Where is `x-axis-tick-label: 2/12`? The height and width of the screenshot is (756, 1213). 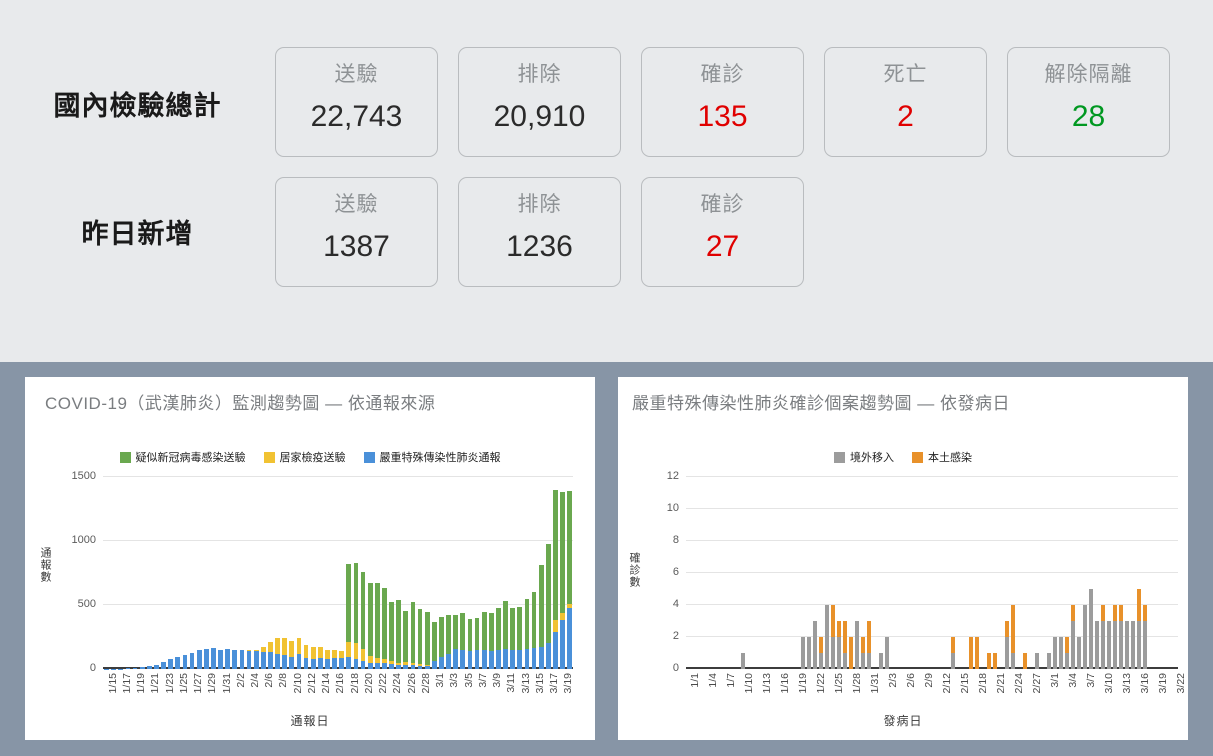
x-axis-tick-label: 2/12 is located at coordinates (947, 683).